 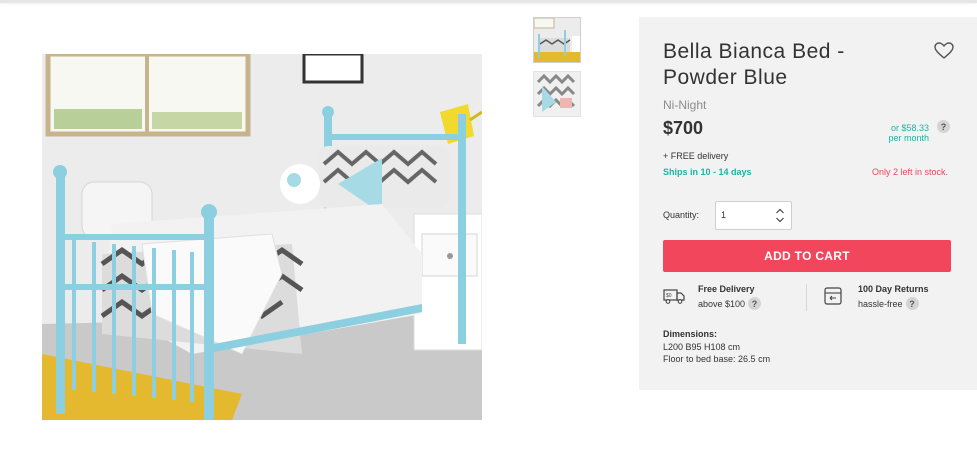 I want to click on quantity-stepper: 1, so click(x=753, y=215).